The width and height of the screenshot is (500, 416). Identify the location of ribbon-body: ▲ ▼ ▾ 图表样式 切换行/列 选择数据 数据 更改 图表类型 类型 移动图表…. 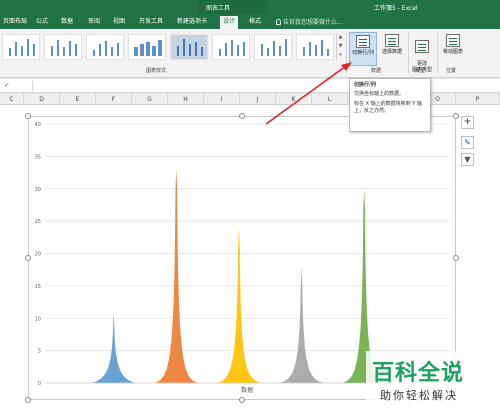
(250, 53).